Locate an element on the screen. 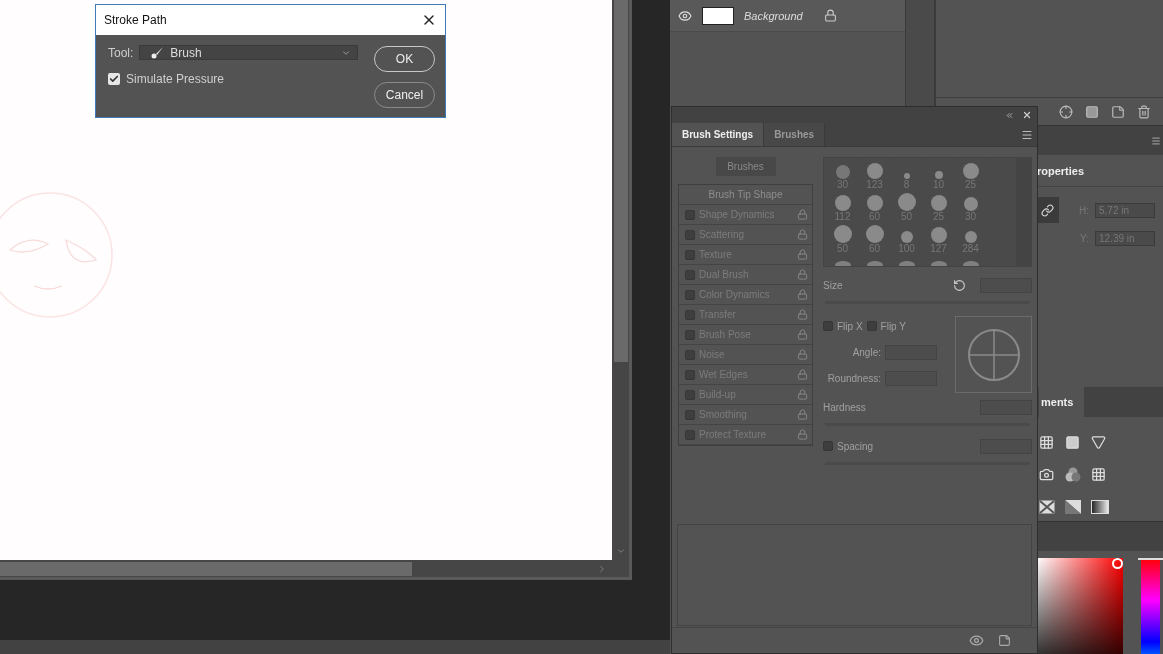 The width and height of the screenshot is (1163, 654). flip-x-label: Flip X is located at coordinates (850, 326).